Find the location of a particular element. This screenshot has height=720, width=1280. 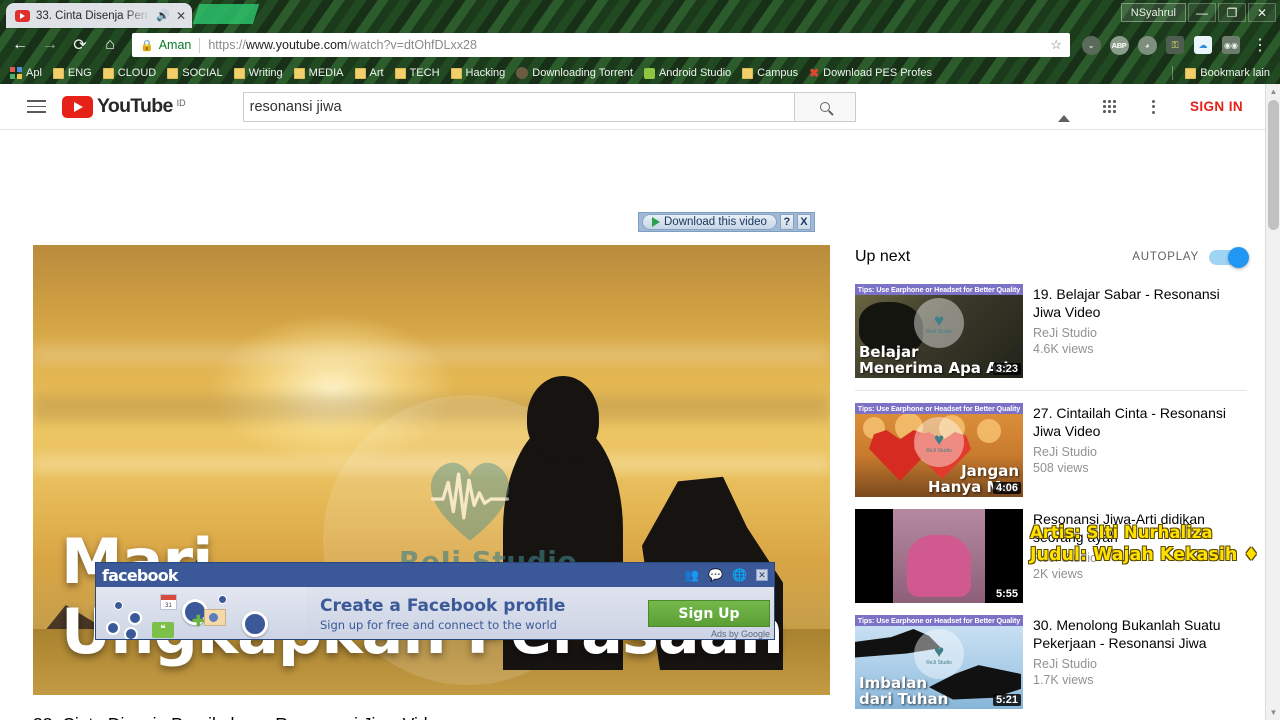

scroll-up-icon: ▲ is located at coordinates (1273, 91).